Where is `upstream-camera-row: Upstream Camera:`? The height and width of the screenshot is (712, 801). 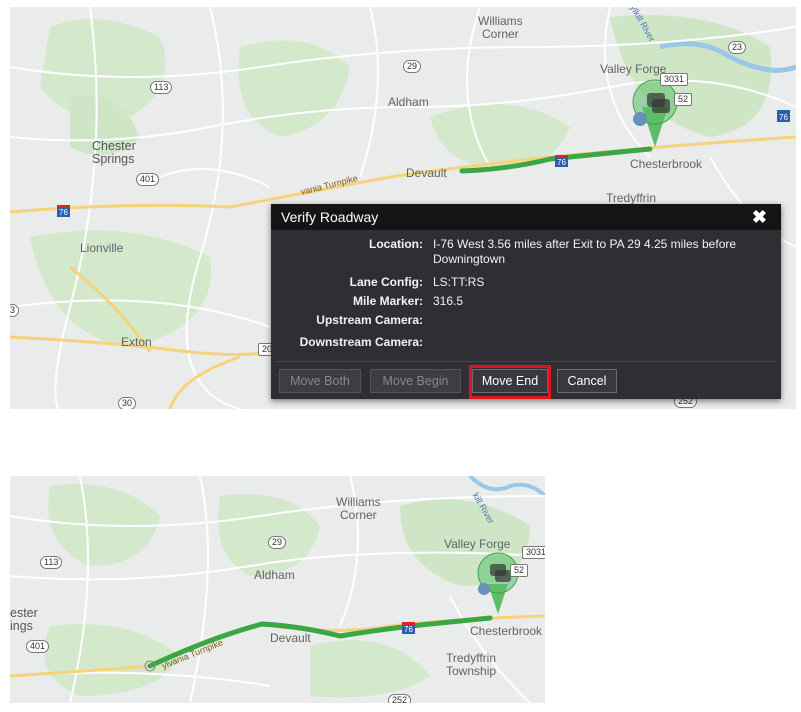 upstream-camera-row: Upstream Camera: is located at coordinates (526, 324).